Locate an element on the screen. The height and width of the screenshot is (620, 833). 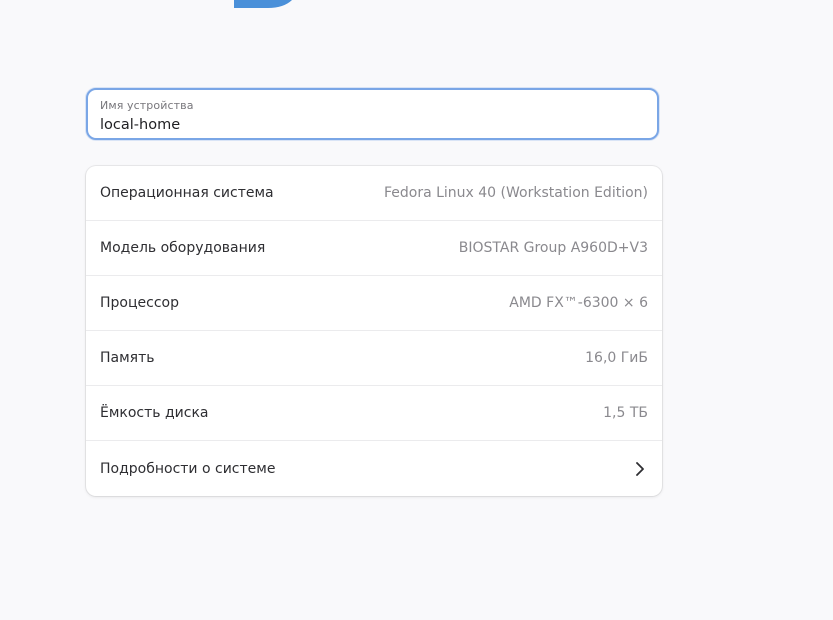
processor-row: Процессор AMD FX™-6300 × 6 is located at coordinates (374, 303).